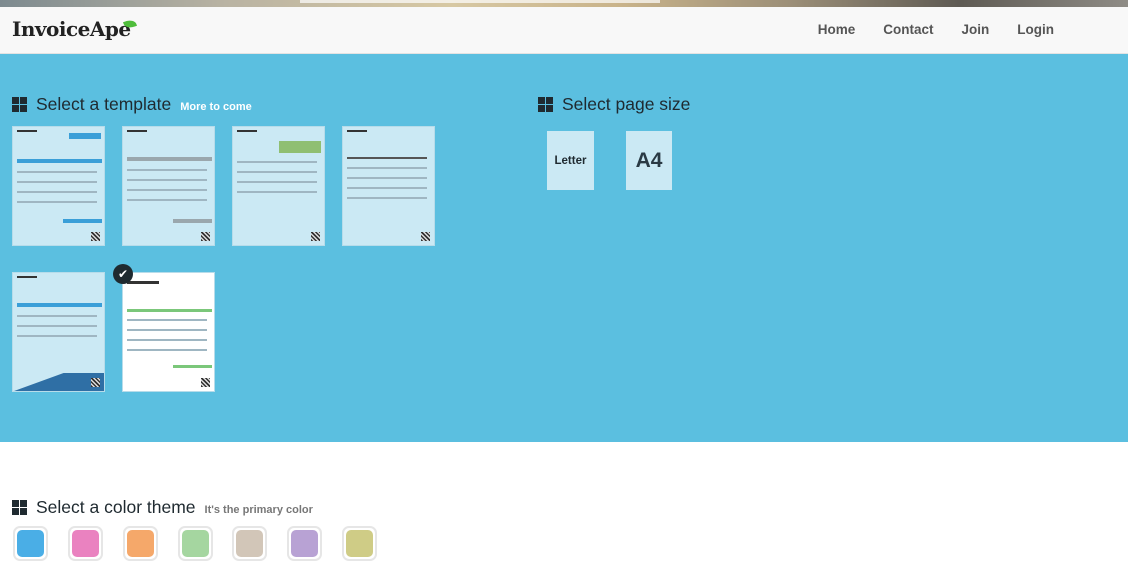 The width and height of the screenshot is (1128, 580). I want to click on page-size-title: Select page size, so click(626, 104).